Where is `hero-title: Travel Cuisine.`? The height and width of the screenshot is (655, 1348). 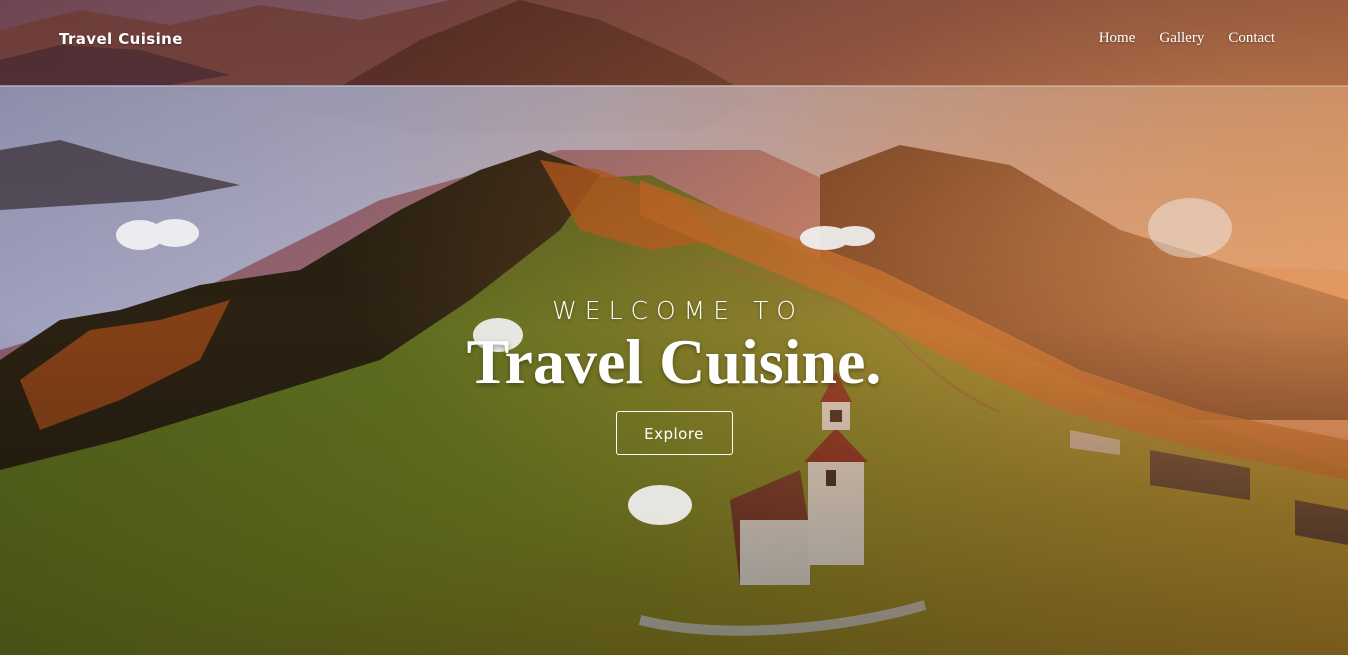
hero-title: Travel Cuisine. is located at coordinates (674, 361).